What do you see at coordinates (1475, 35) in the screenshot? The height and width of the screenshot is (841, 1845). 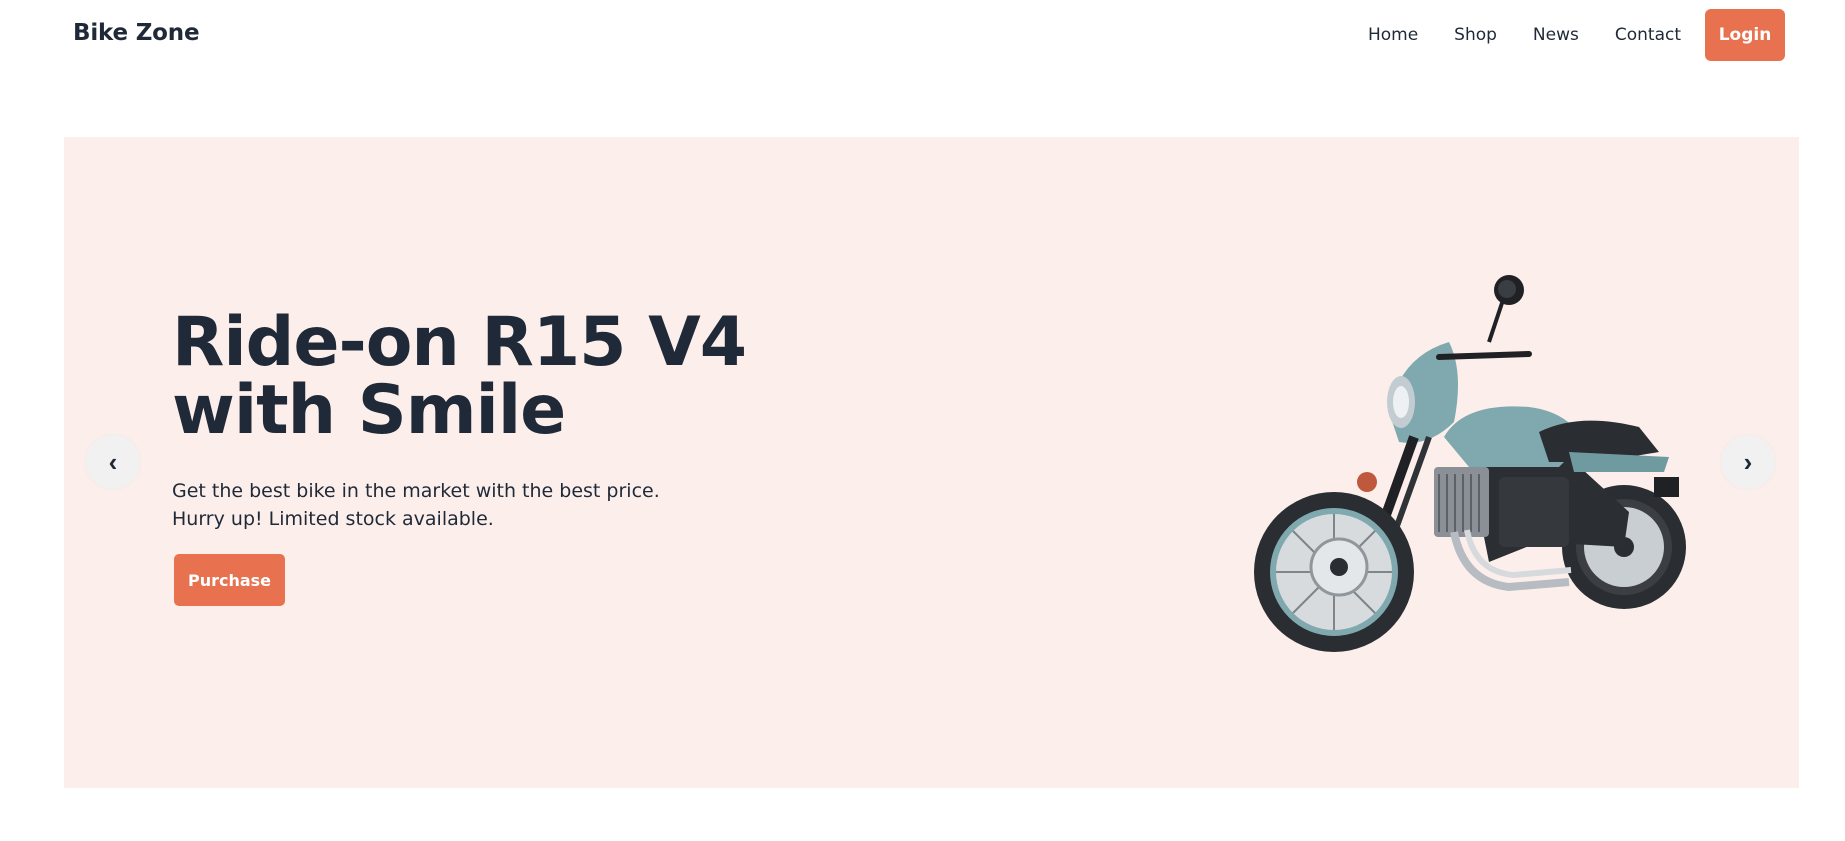 I see `nav-link-shop: Shop` at bounding box center [1475, 35].